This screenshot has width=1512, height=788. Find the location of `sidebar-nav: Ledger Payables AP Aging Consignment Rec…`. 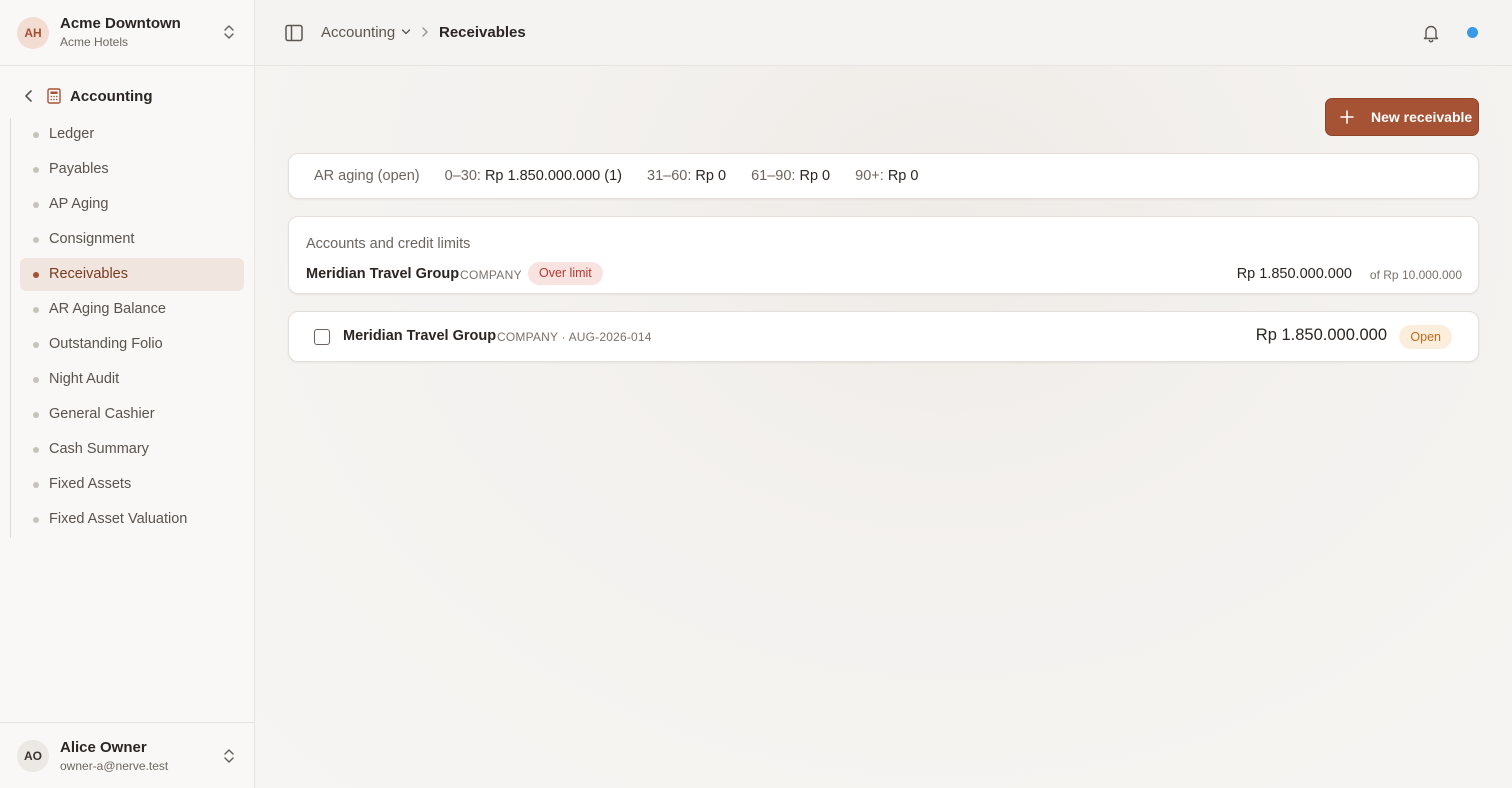

sidebar-nav: Ledger Payables AP Aging Consignment Rec… is located at coordinates (130, 328).